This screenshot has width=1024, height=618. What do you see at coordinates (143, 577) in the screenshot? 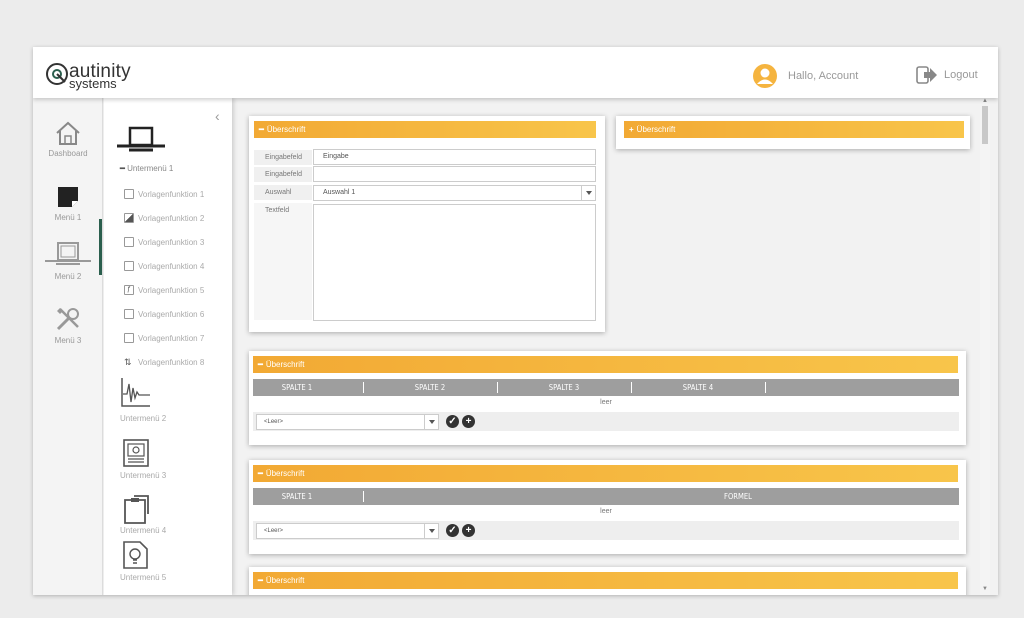
I see `submenu-item-5: Untermenü 5` at bounding box center [143, 577].